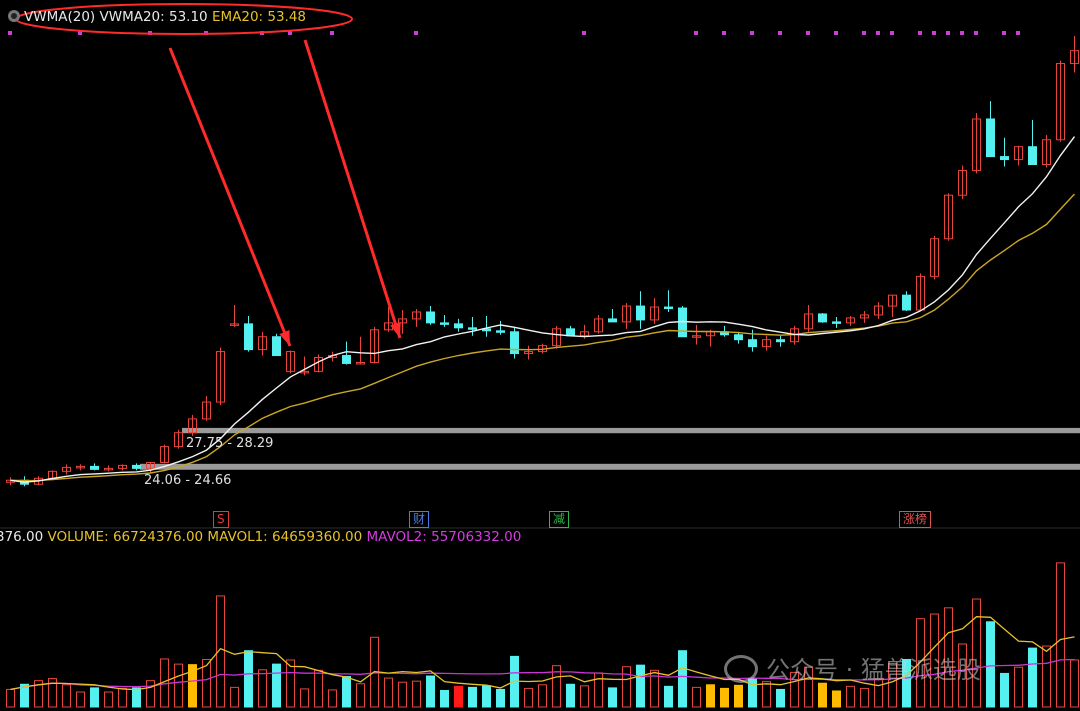 The image size is (1080, 711). What do you see at coordinates (396, 537) in the screenshot?
I see `mavol2-label: MAVOL2:` at bounding box center [396, 537].